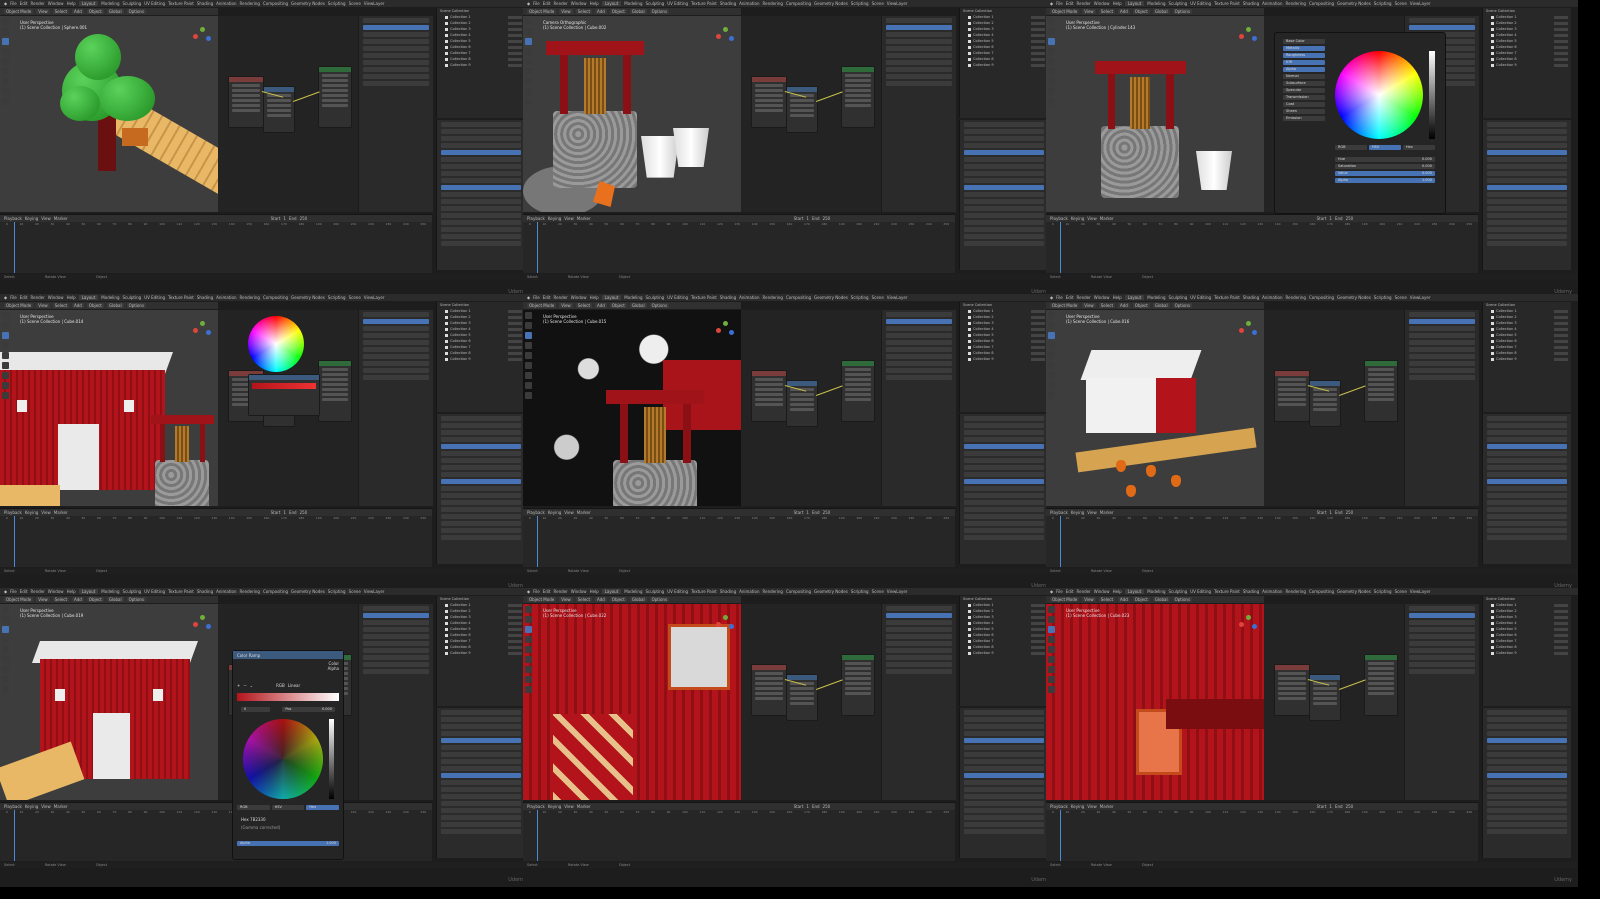 The height and width of the screenshot is (899, 1600). Describe the element at coordinates (280, 685) in the screenshot. I see `ramp-color-mode: RGB` at that location.